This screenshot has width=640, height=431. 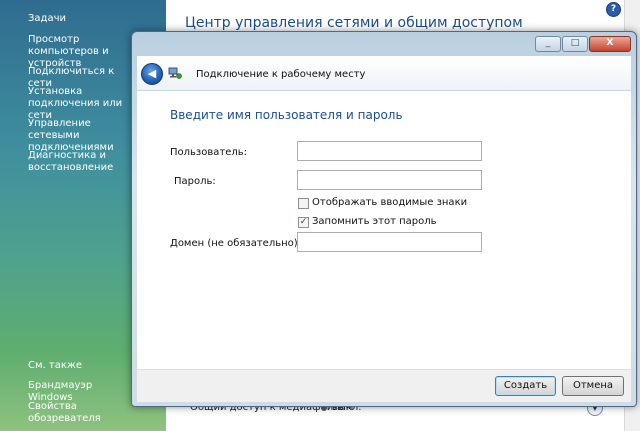 What do you see at coordinates (303, 203) in the screenshot?
I see `show-characters-checkbox` at bounding box center [303, 203].